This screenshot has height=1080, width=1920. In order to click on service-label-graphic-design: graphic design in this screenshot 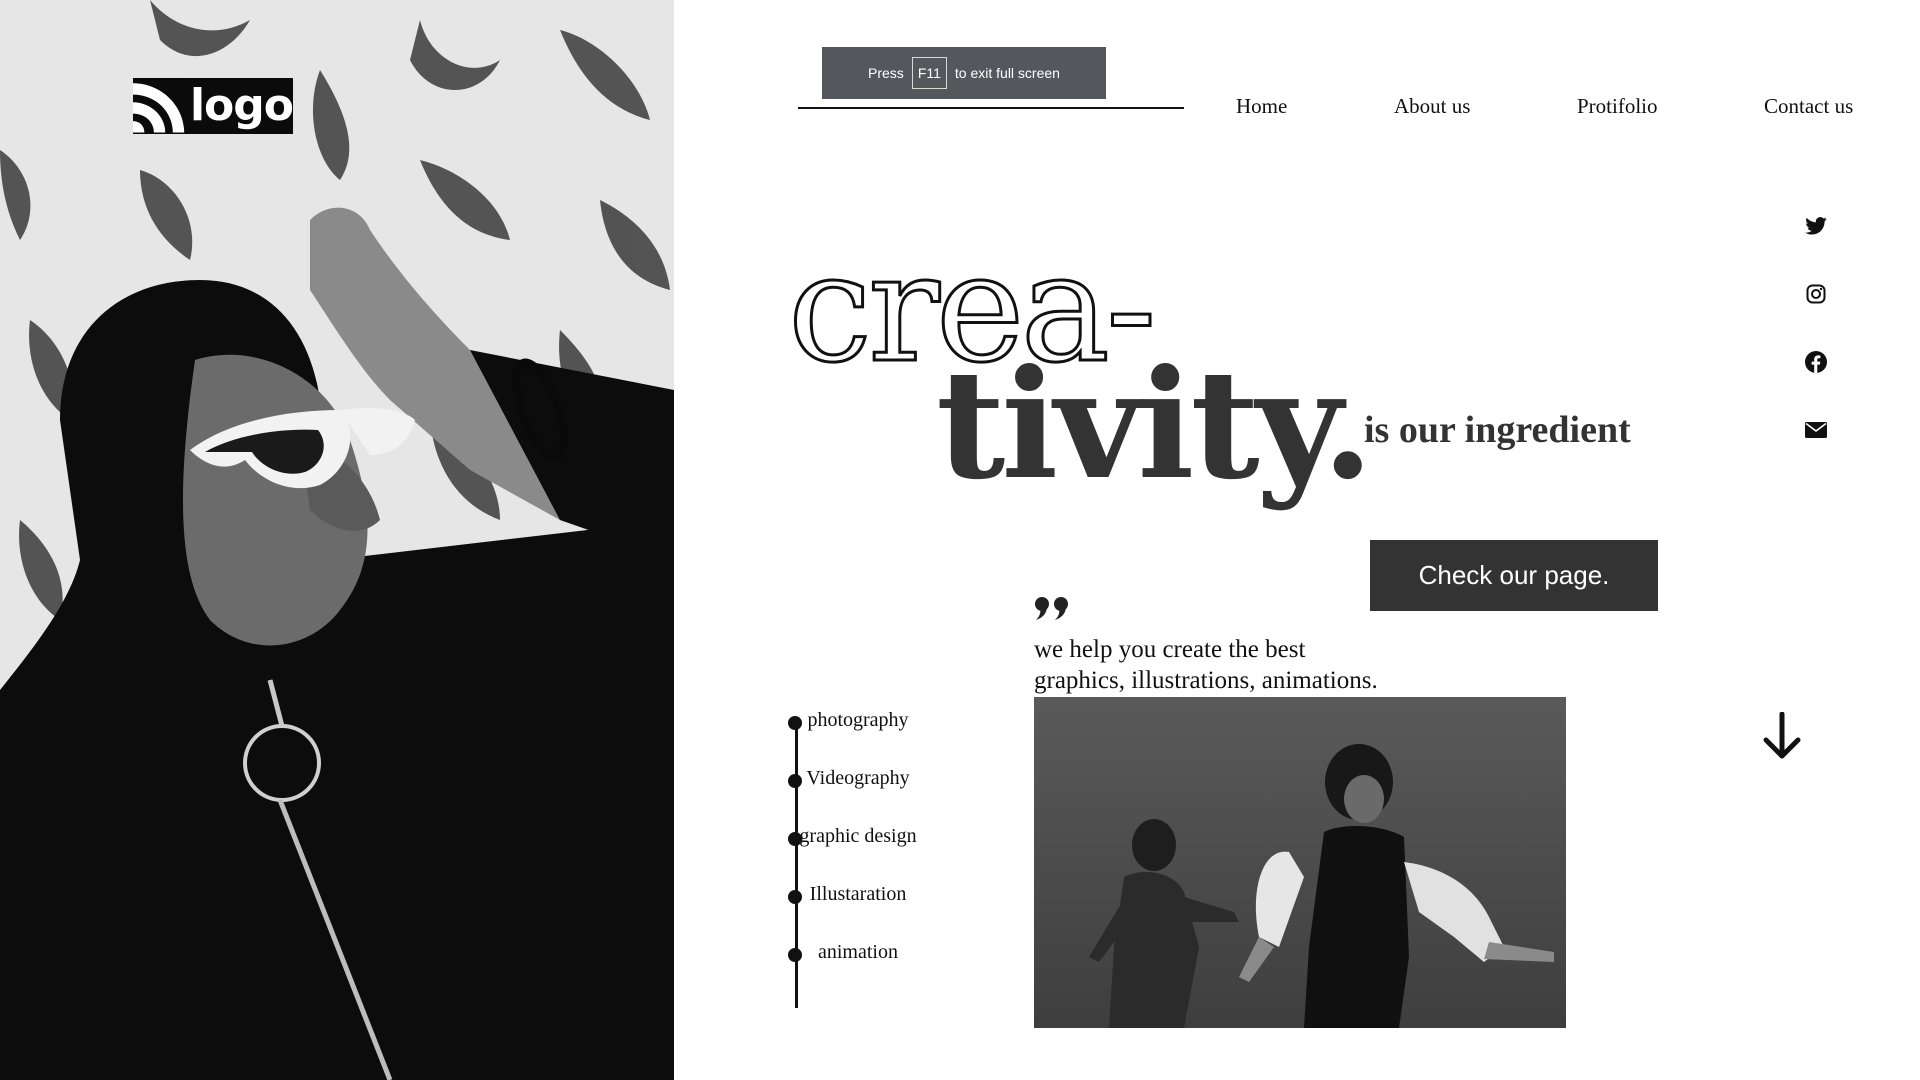, I will do `click(858, 836)`.